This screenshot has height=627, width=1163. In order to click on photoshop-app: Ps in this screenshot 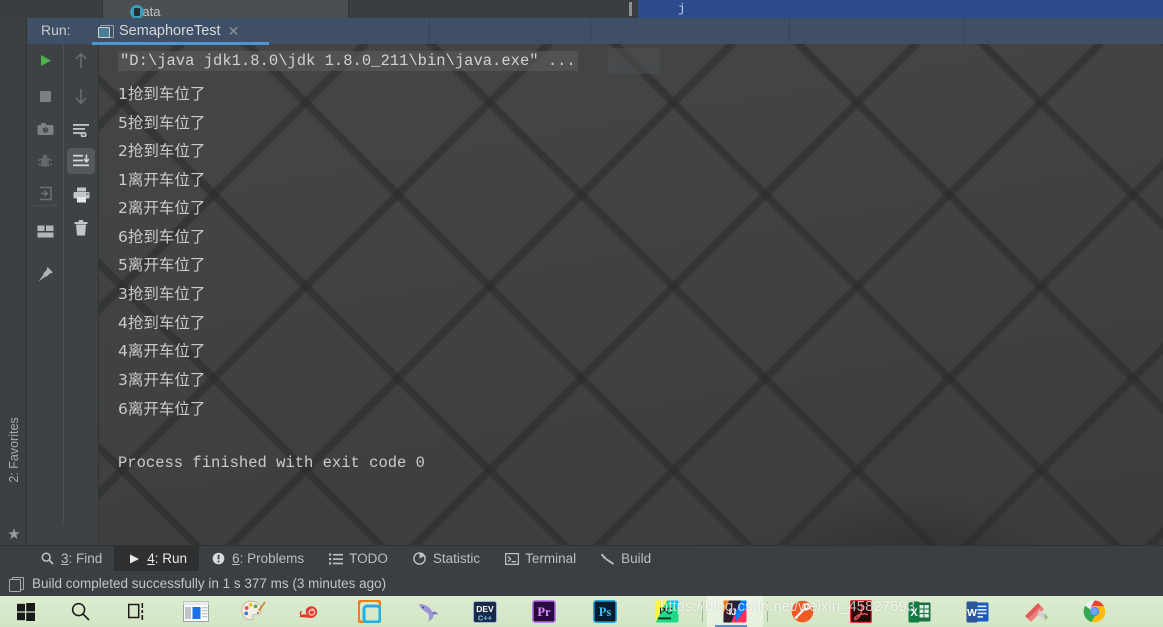, I will do `click(605, 611)`.